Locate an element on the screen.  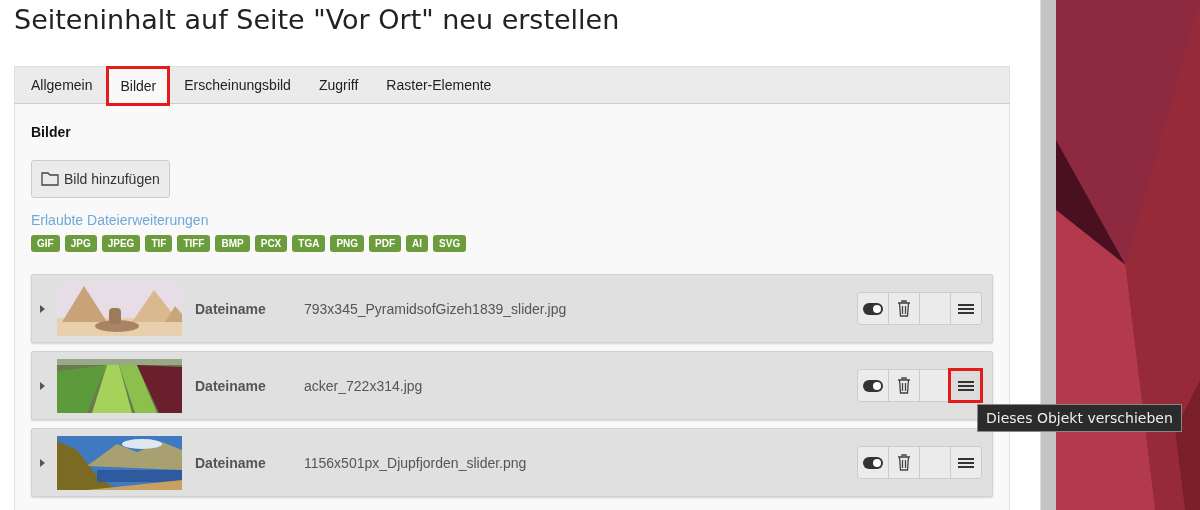
filename: 793x345_PyramidsofGizeh1839_slider.jpg is located at coordinates (436, 308).